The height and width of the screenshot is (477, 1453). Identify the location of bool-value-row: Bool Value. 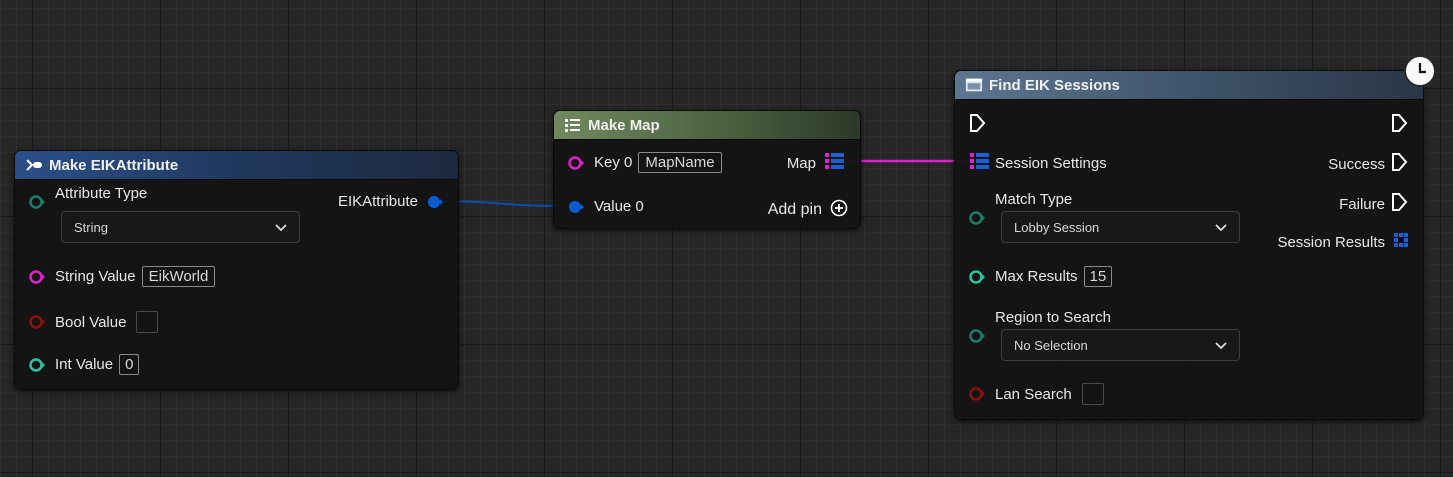
(94, 322).